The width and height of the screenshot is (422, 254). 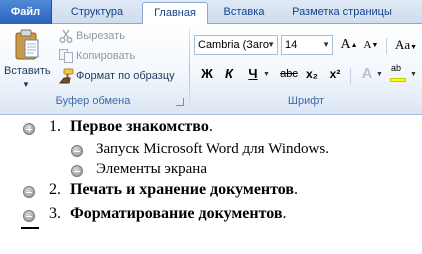 What do you see at coordinates (182, 189) in the screenshot?
I see `heading-text: Печать и хранение документов` at bounding box center [182, 189].